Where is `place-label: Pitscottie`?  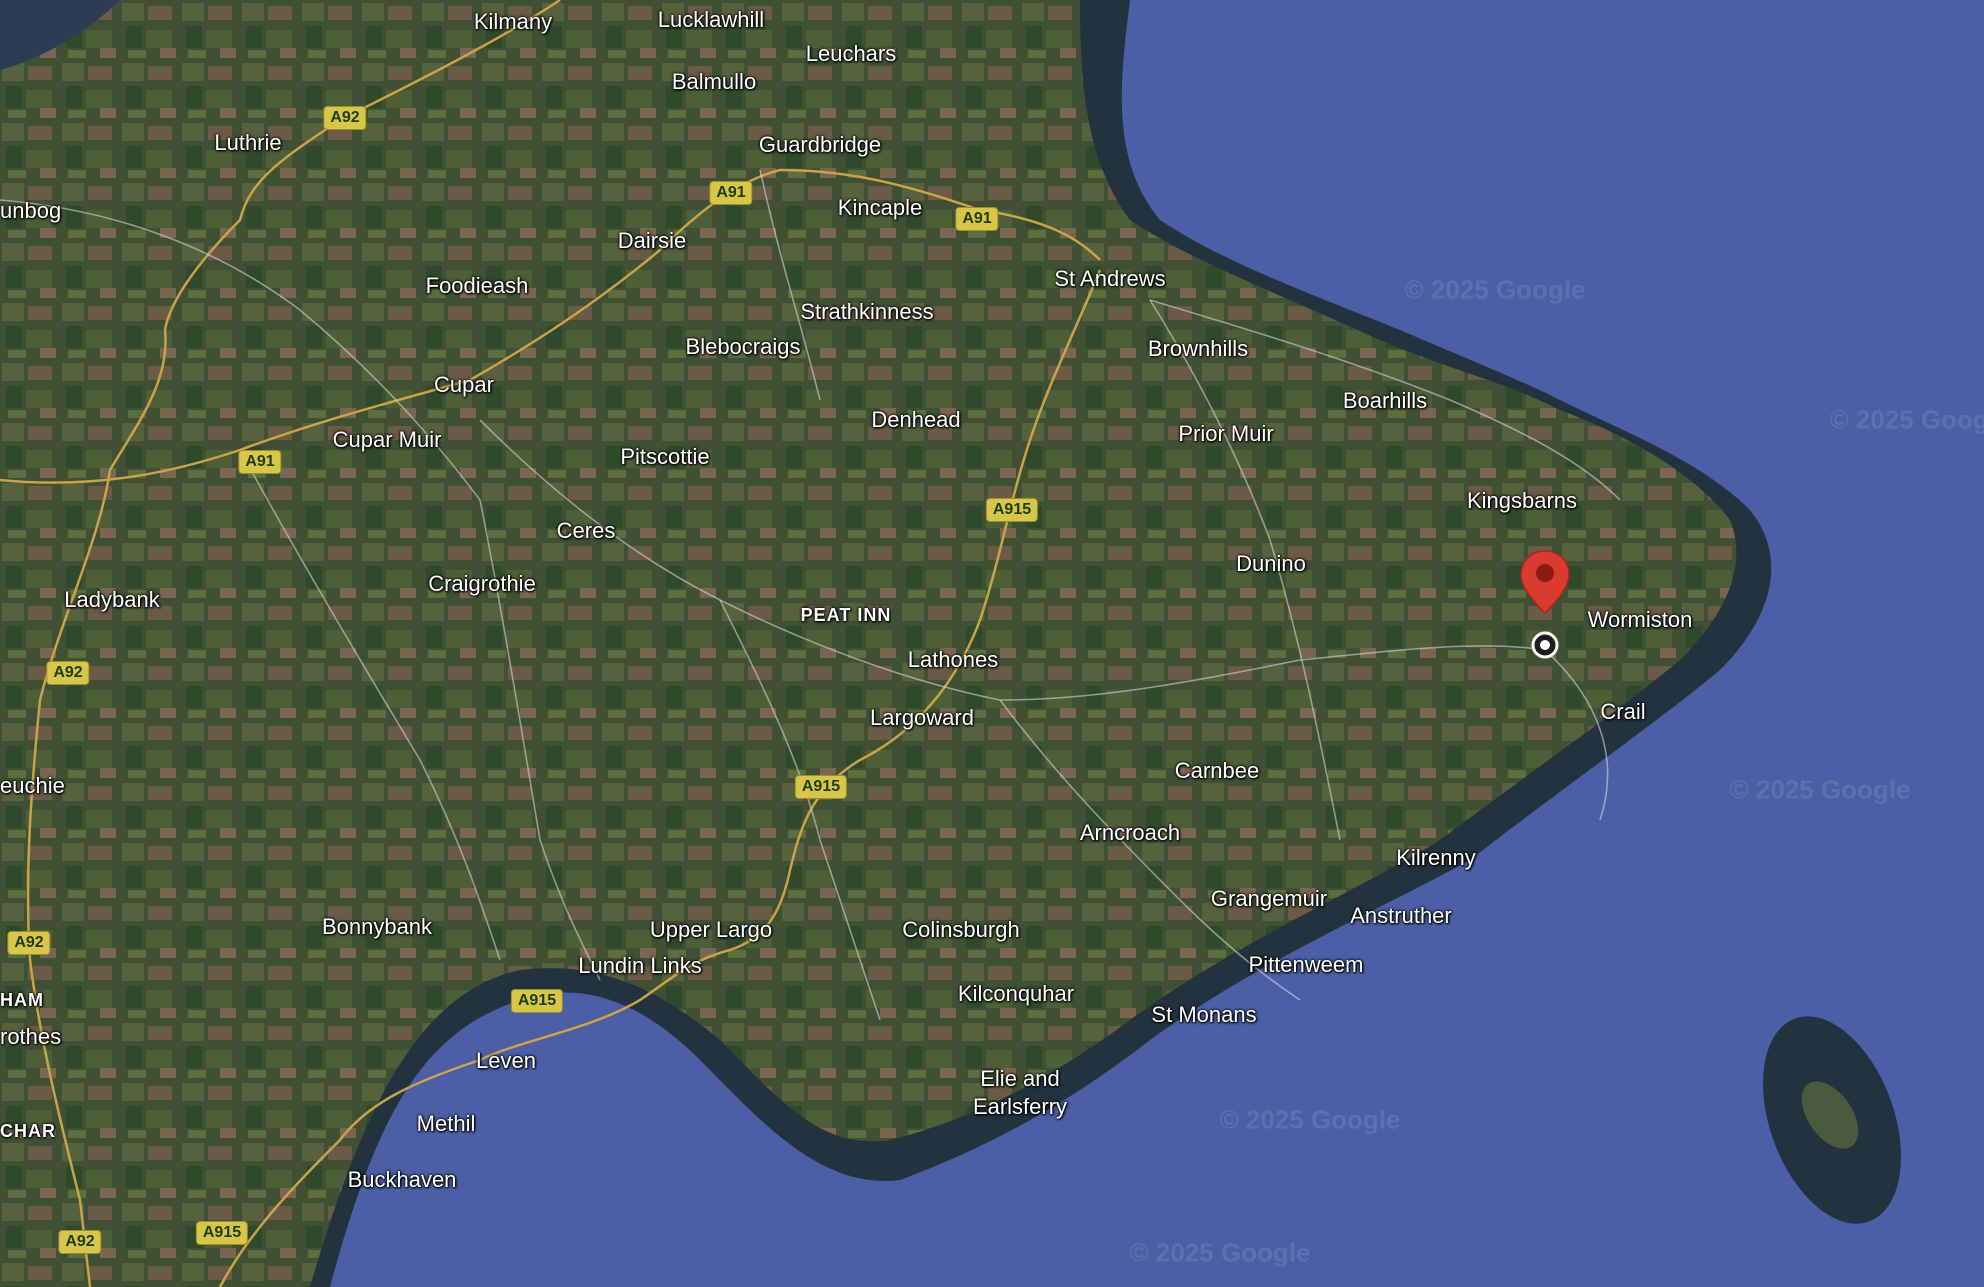 place-label: Pitscottie is located at coordinates (664, 457).